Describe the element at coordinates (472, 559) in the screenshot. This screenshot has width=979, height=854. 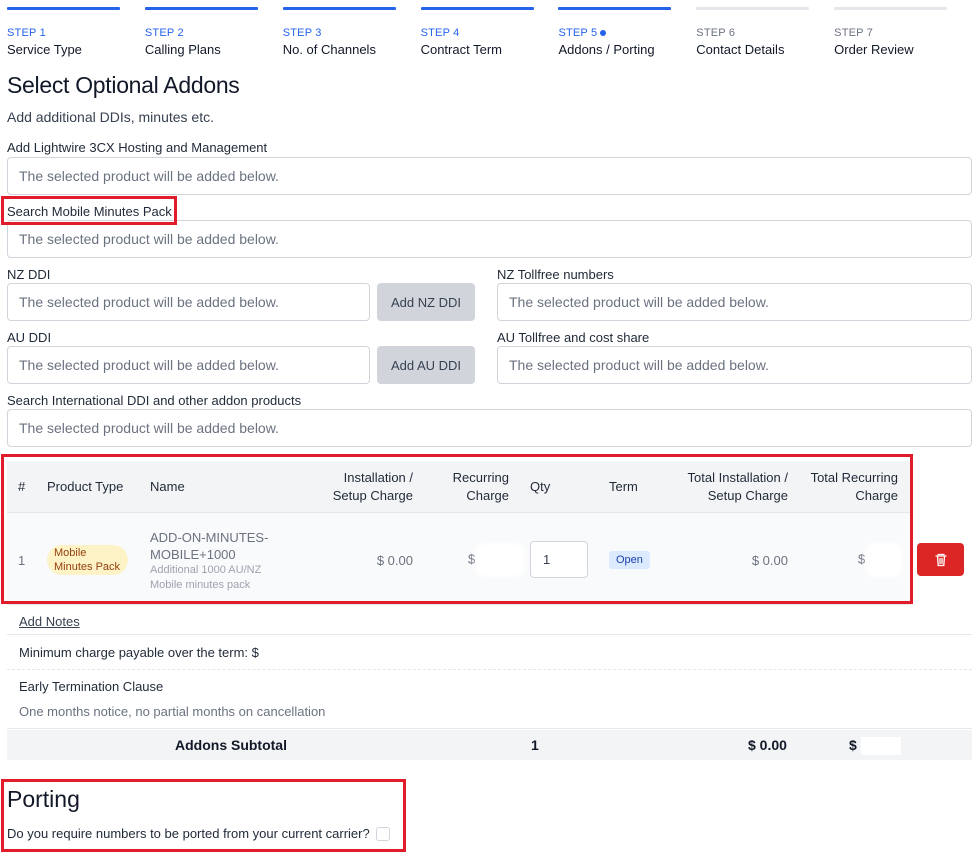
I see `recurring-charge-currency: $` at that location.